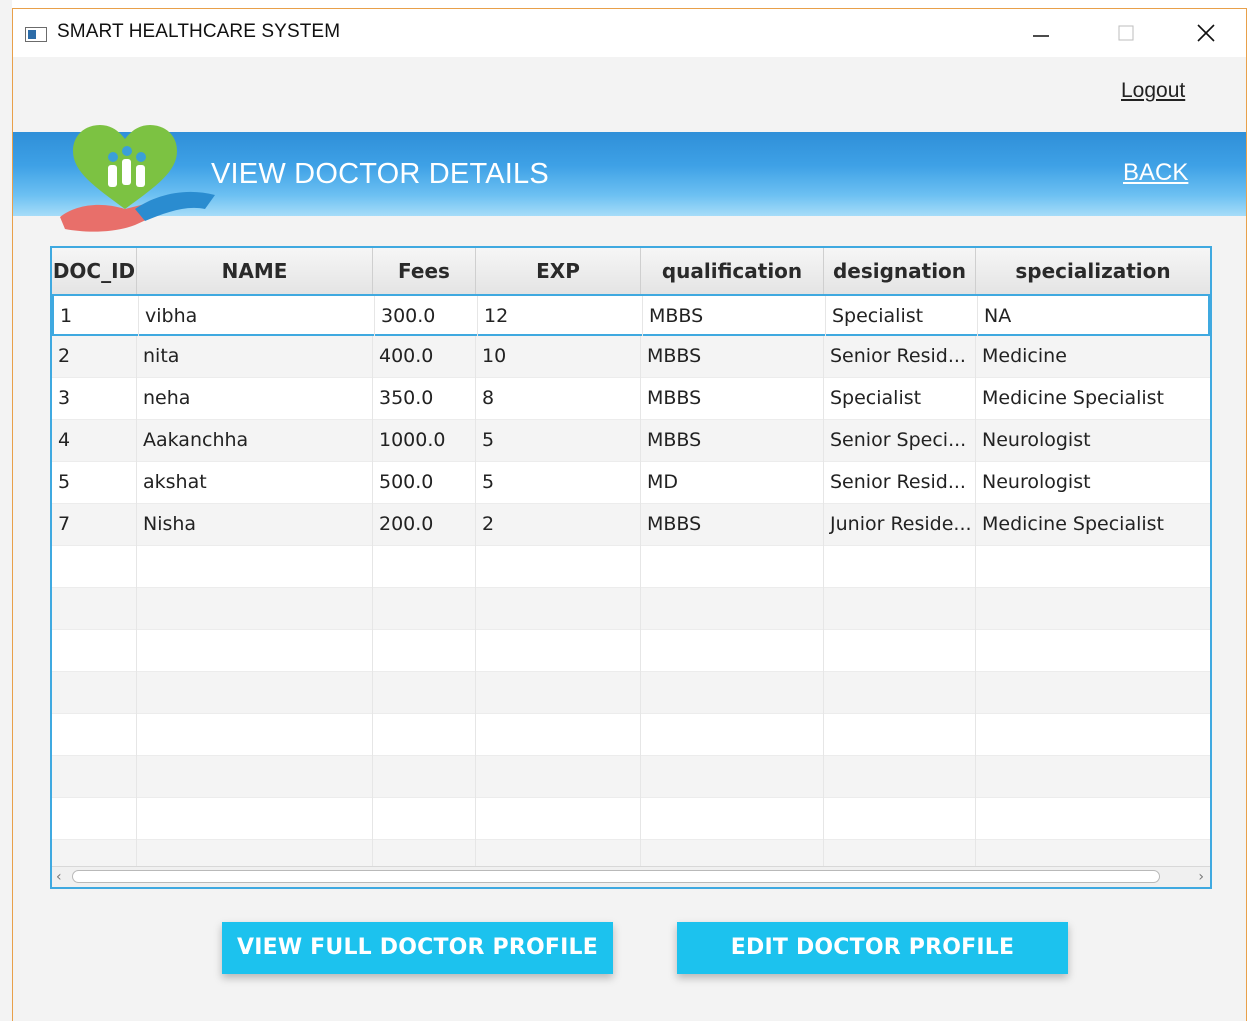  I want to click on background-window-left, so click(6, 510).